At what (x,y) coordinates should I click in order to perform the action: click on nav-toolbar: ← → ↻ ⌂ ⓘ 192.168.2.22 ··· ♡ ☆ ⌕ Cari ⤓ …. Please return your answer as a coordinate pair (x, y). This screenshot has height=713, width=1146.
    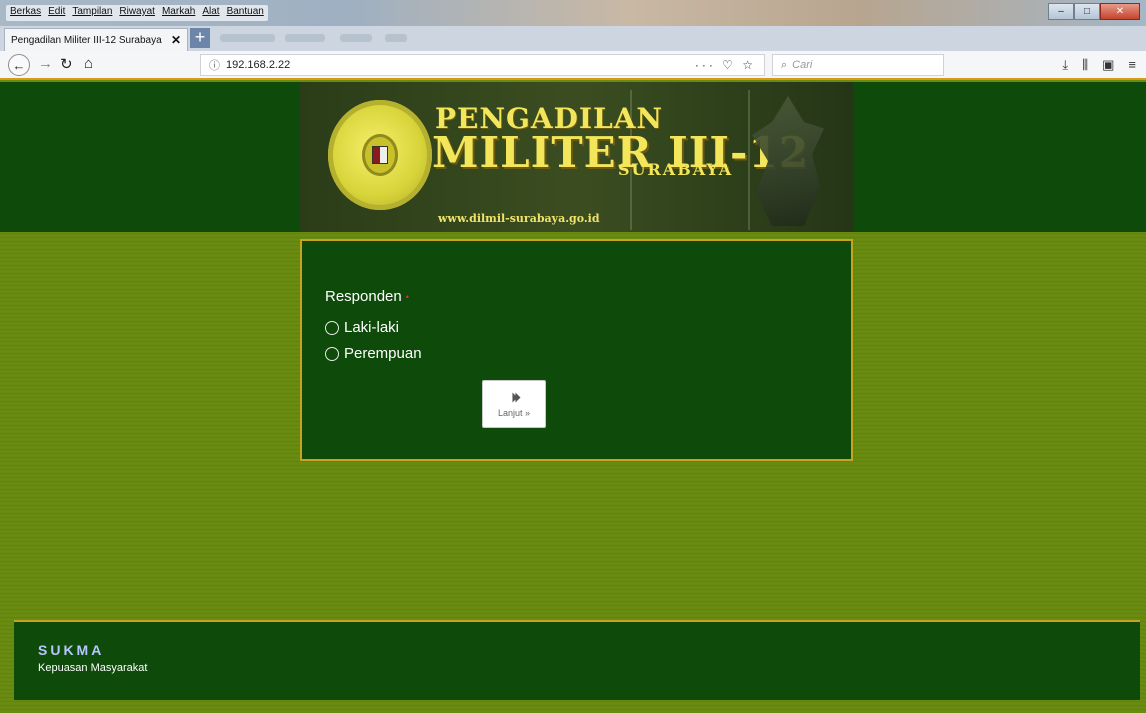
    Looking at the image, I should click on (573, 65).